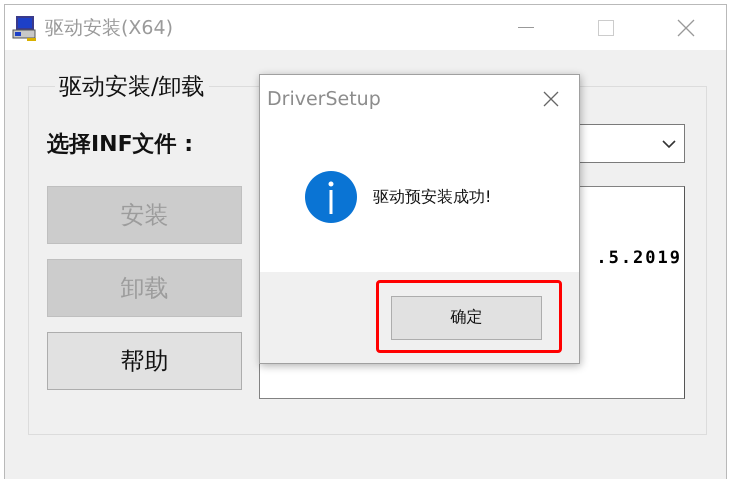 The image size is (733, 479). Describe the element at coordinates (324, 99) in the screenshot. I see `dialog-title: DriverSetup` at that location.